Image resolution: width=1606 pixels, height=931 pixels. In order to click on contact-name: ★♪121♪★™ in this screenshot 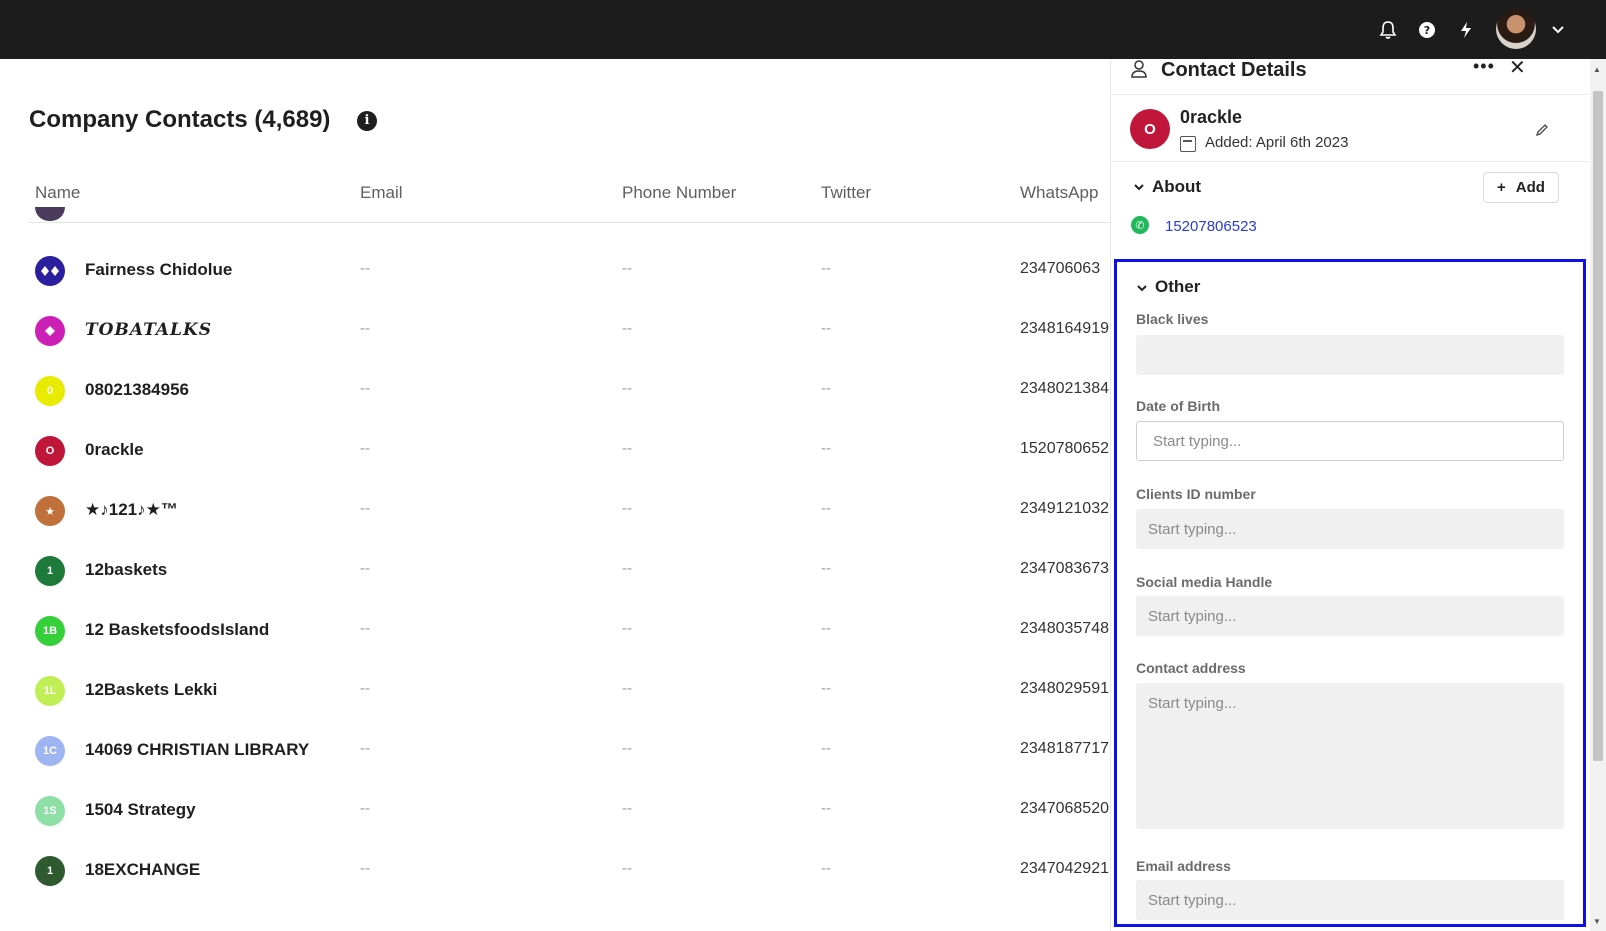, I will do `click(131, 510)`.